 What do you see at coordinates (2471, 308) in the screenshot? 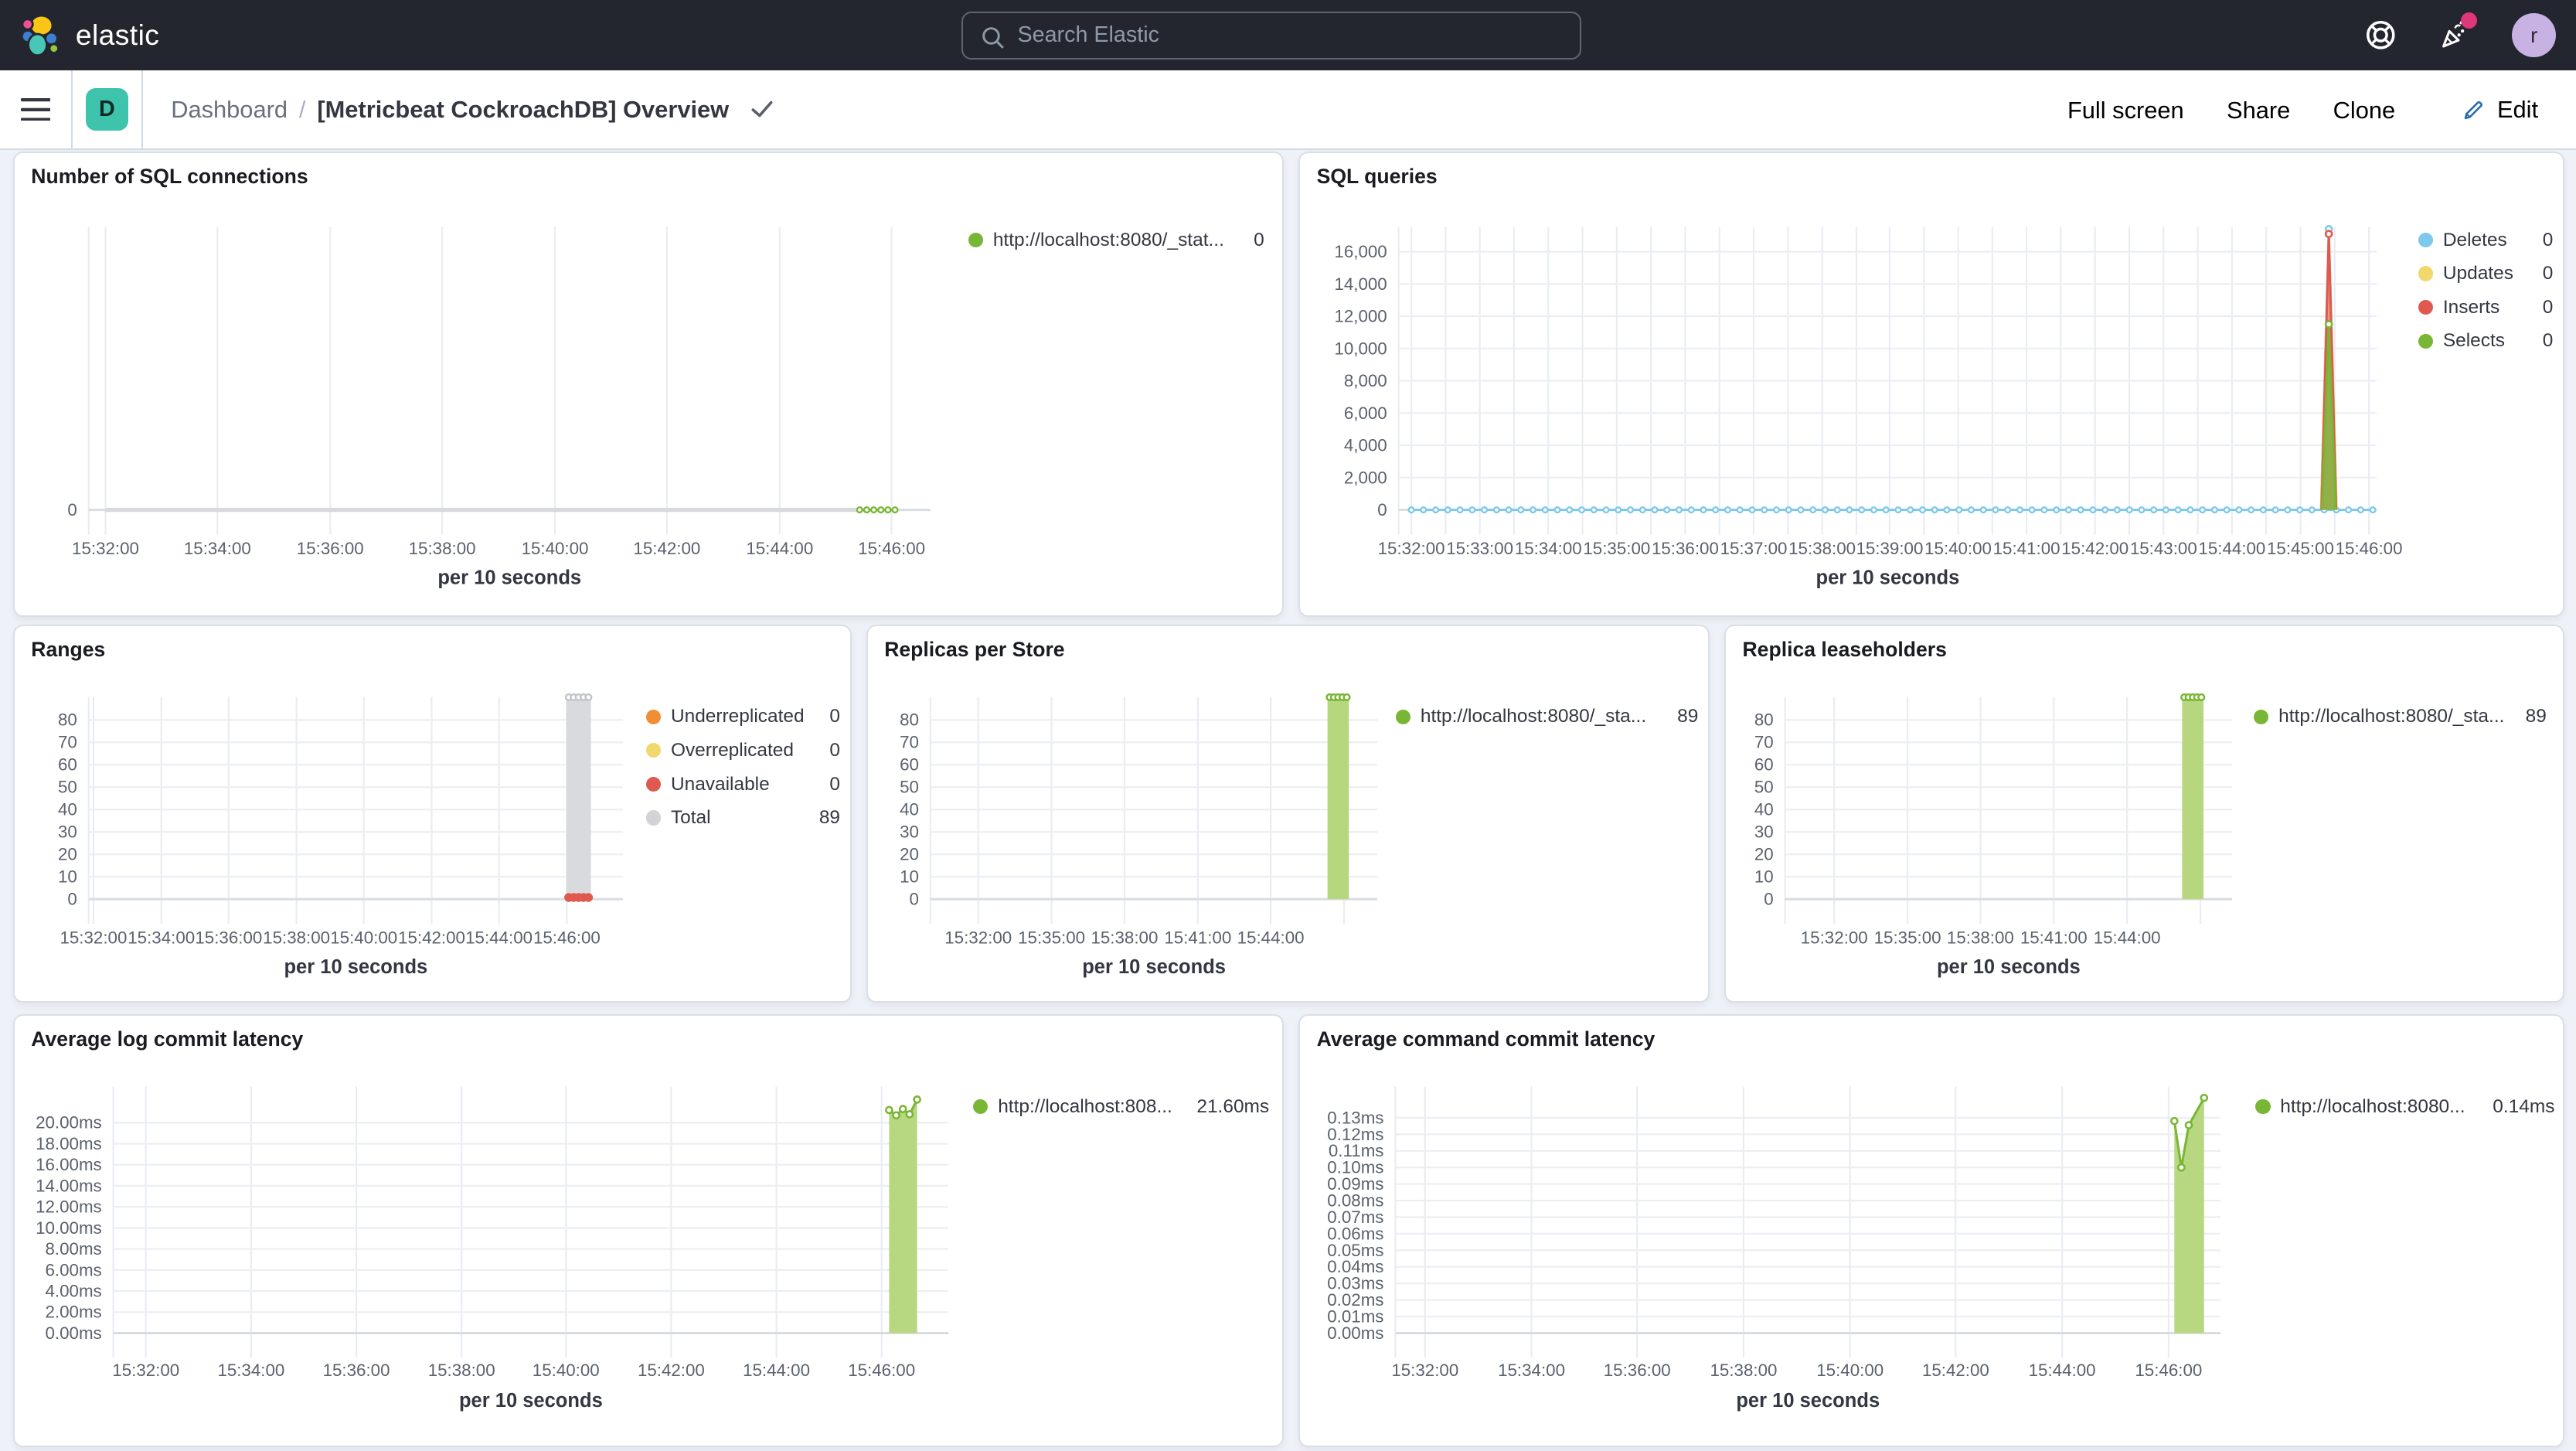
I see `legend-label: Inserts` at bounding box center [2471, 308].